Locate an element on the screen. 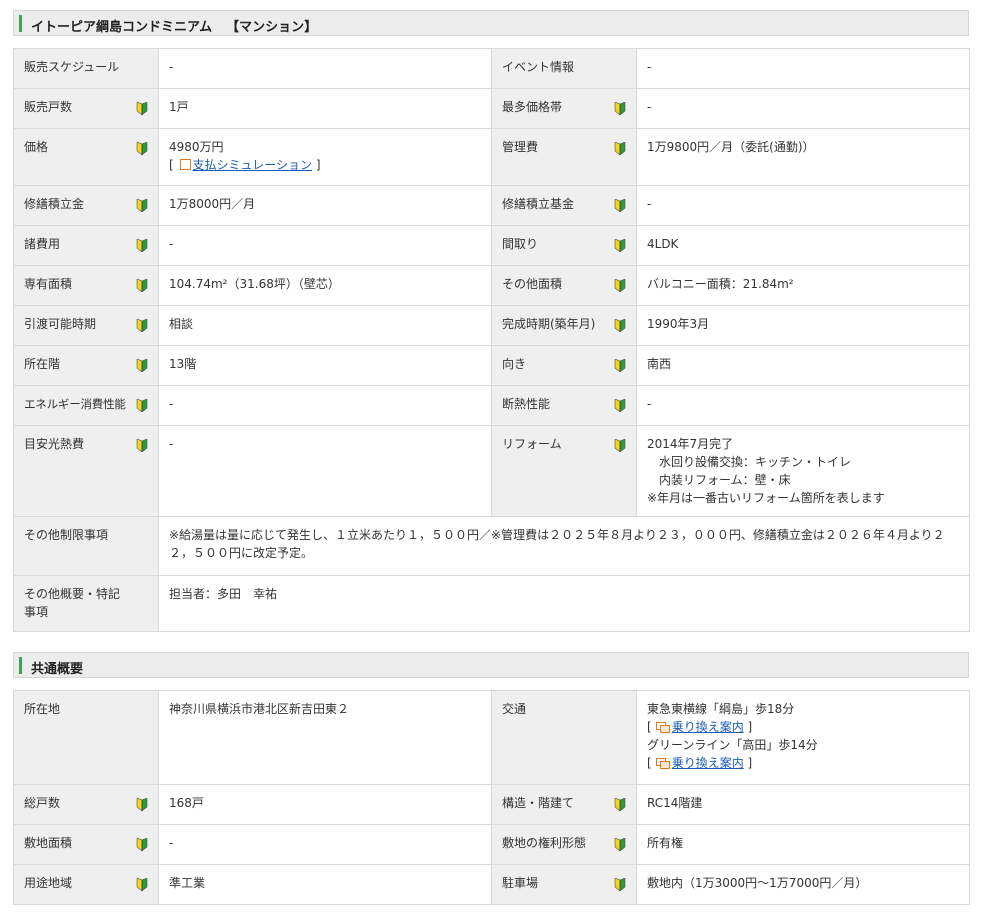 The height and width of the screenshot is (923, 993). label-left: 専有面積 is located at coordinates (86, 285).